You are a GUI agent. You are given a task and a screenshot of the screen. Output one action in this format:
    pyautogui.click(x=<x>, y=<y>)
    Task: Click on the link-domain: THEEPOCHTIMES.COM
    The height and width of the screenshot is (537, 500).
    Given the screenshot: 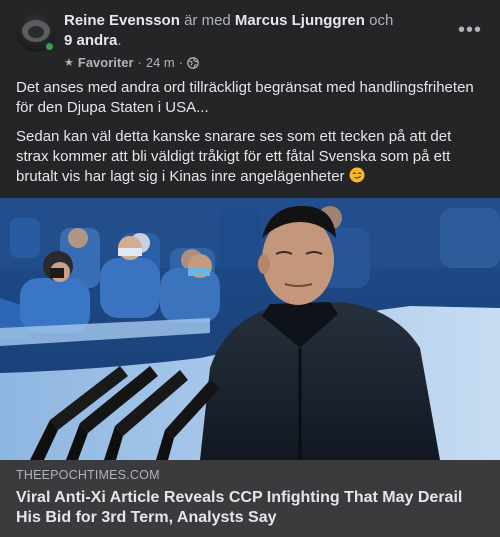 What is the action you would take?
    pyautogui.click(x=88, y=475)
    